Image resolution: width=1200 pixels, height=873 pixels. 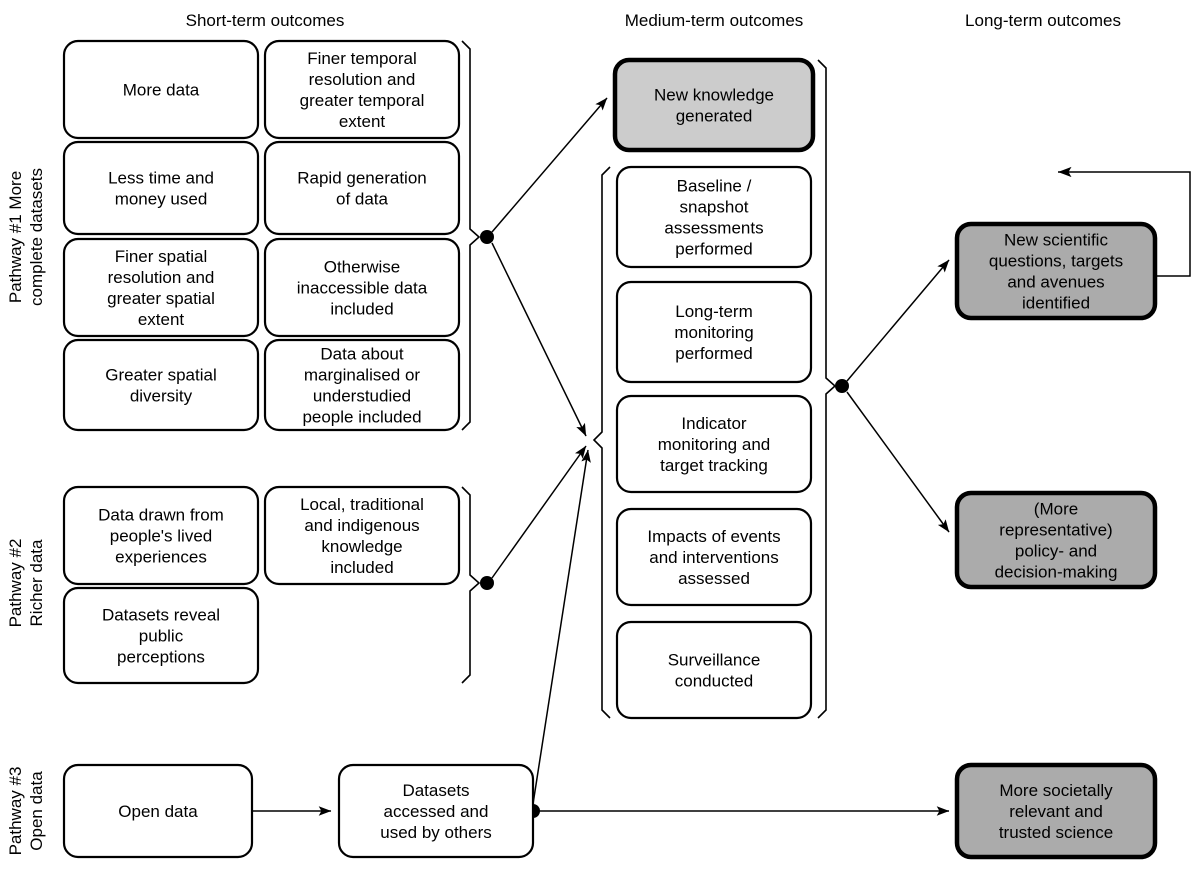 What do you see at coordinates (361, 178) in the screenshot?
I see `outcome-box-label-rapid-generation: Rapid generation` at bounding box center [361, 178].